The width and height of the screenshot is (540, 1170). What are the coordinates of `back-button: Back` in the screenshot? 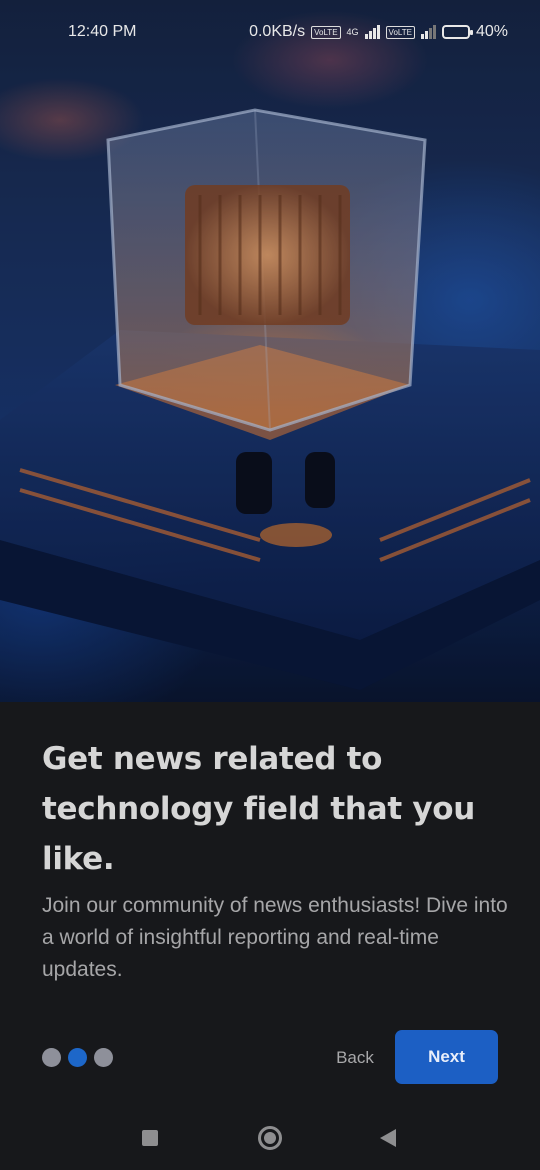 It's located at (355, 1058).